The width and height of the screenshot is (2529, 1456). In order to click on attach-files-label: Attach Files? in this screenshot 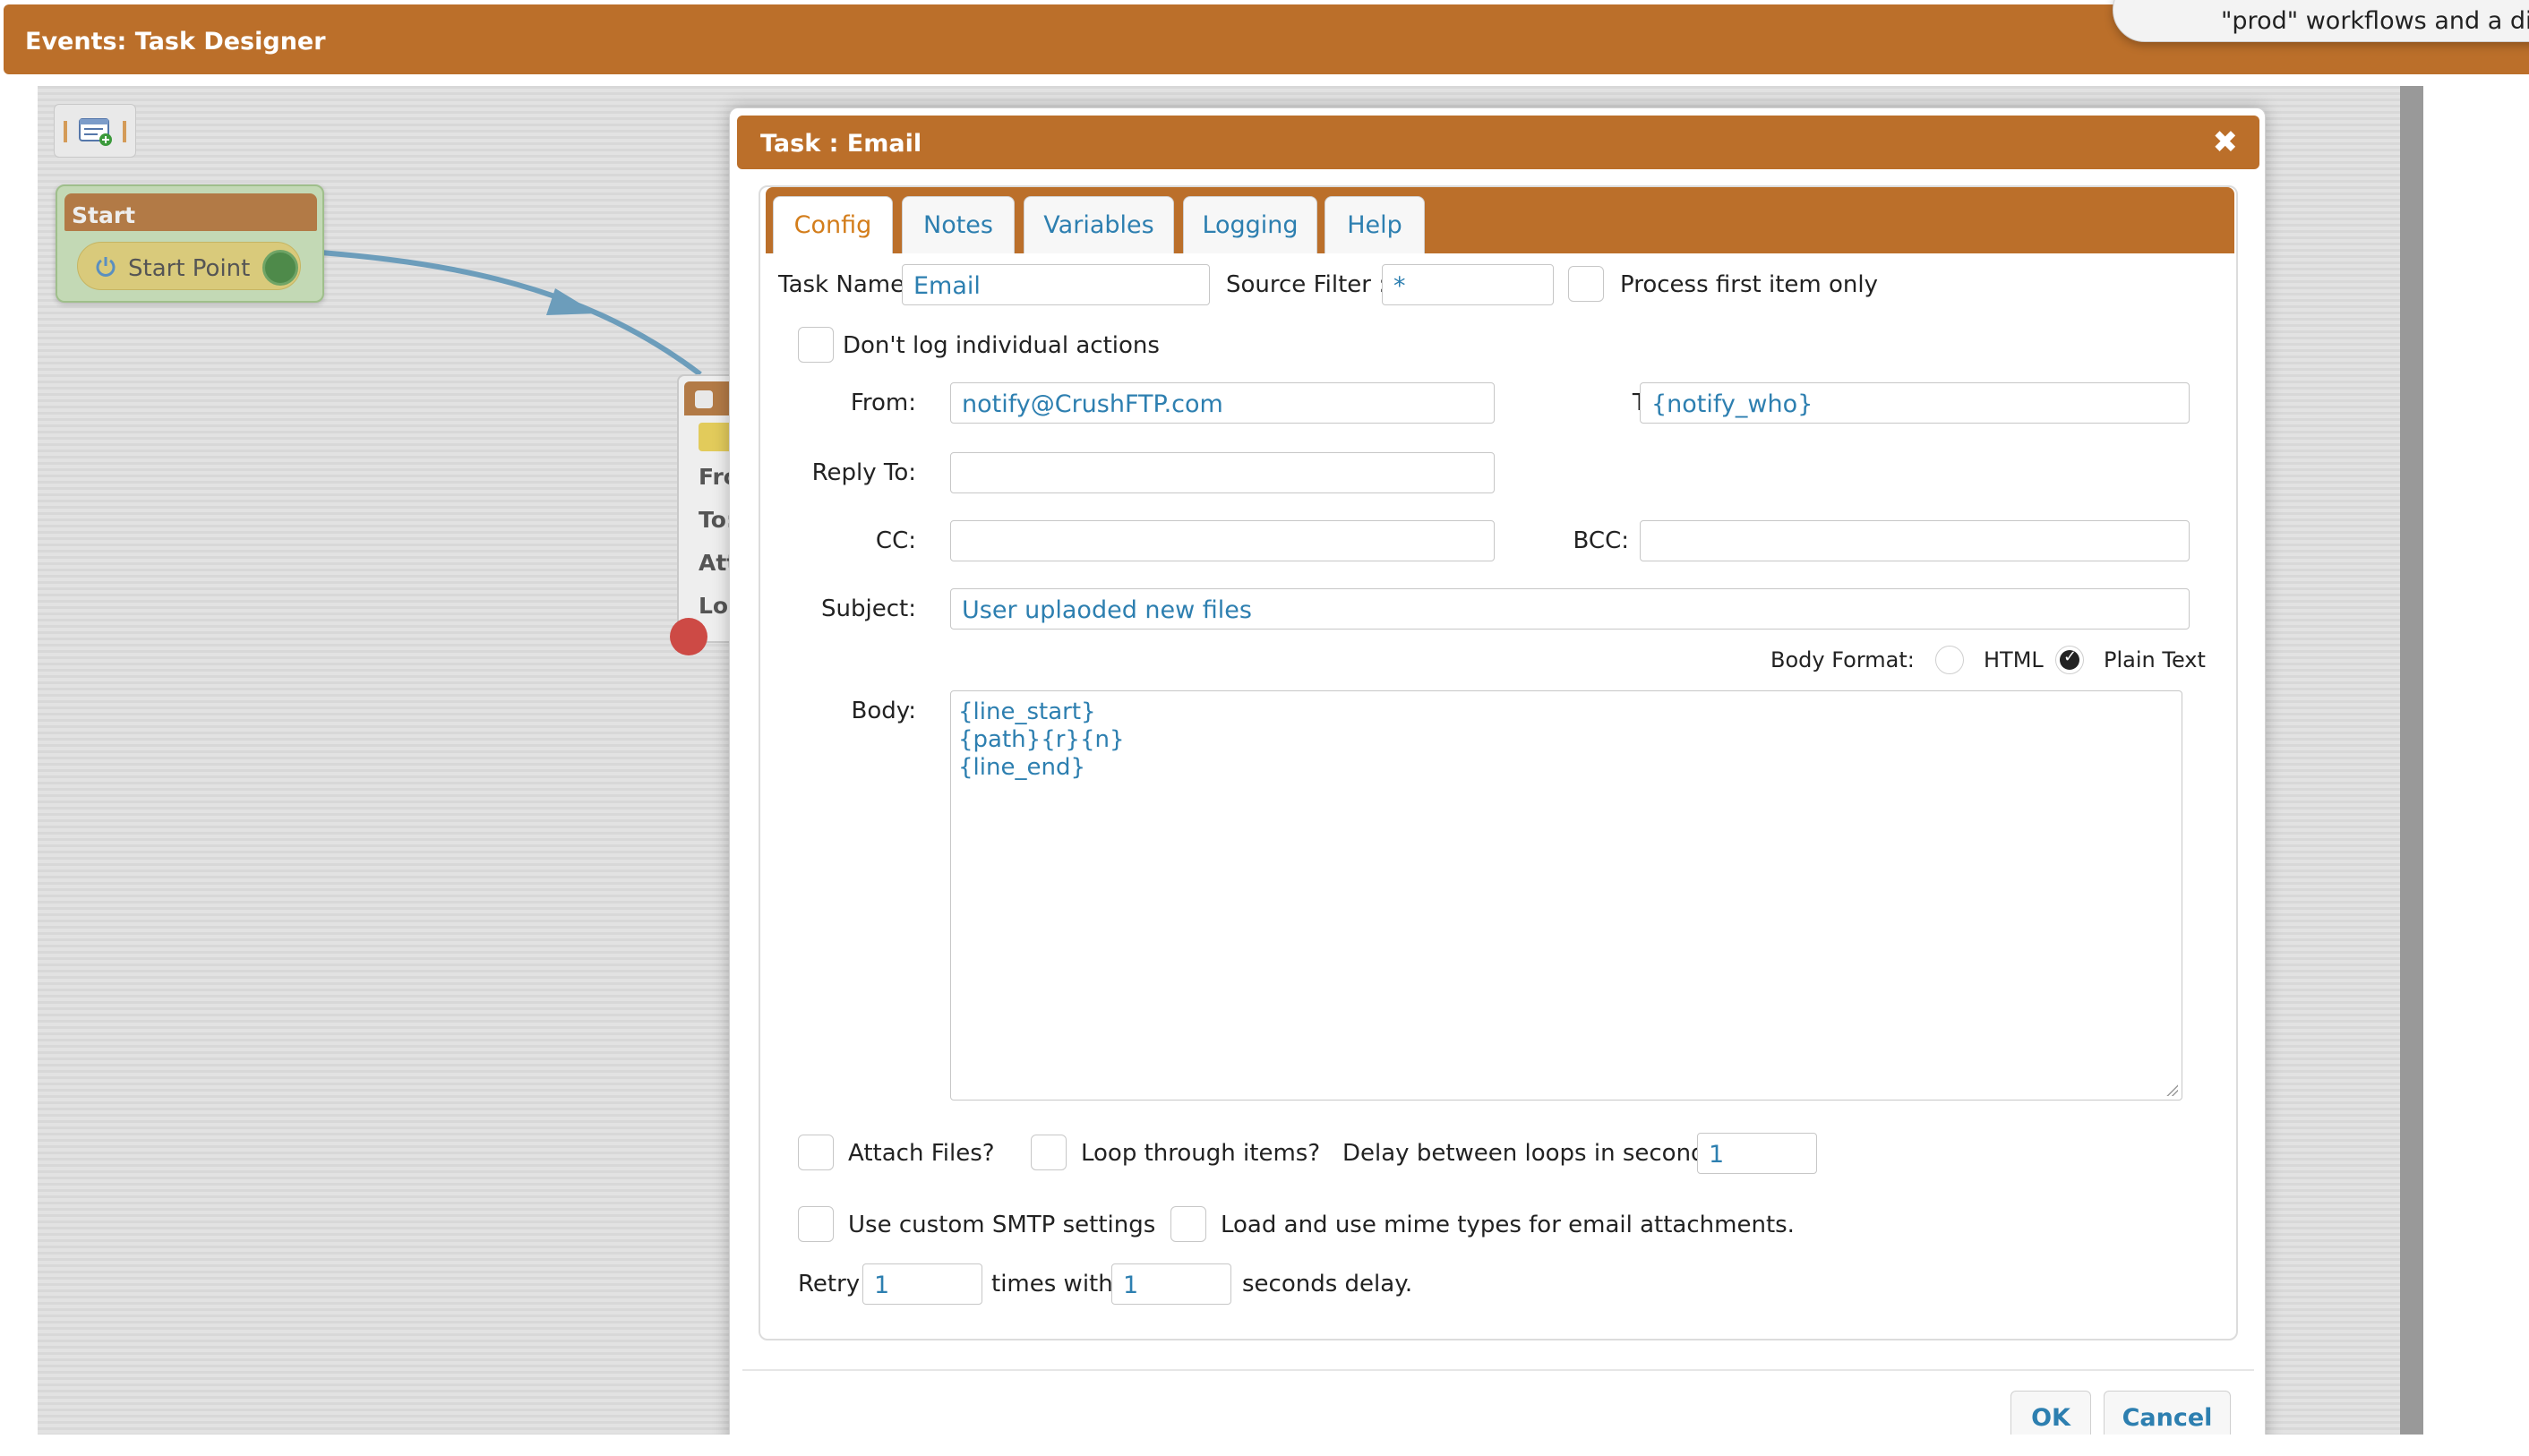, I will do `click(921, 1153)`.